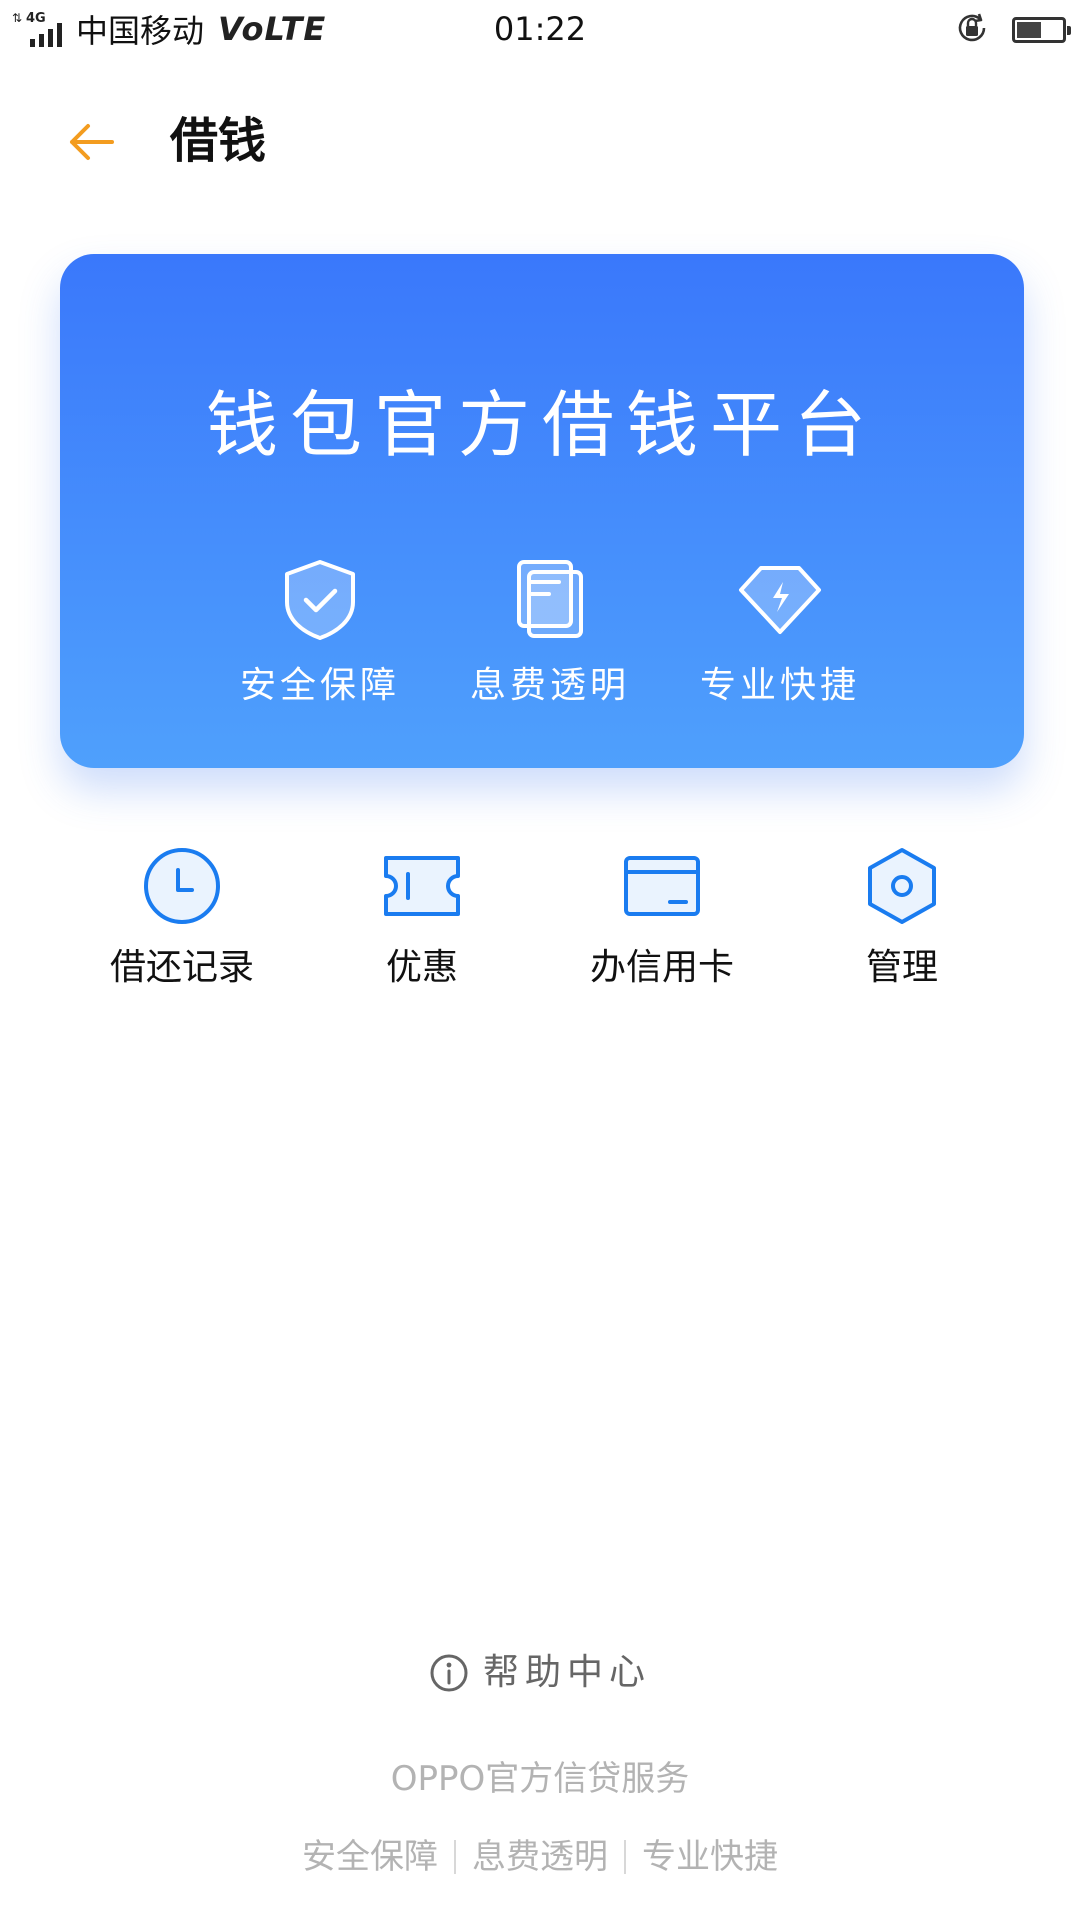 The image size is (1080, 1920). What do you see at coordinates (449, 1673) in the screenshot?
I see `info-icon` at bounding box center [449, 1673].